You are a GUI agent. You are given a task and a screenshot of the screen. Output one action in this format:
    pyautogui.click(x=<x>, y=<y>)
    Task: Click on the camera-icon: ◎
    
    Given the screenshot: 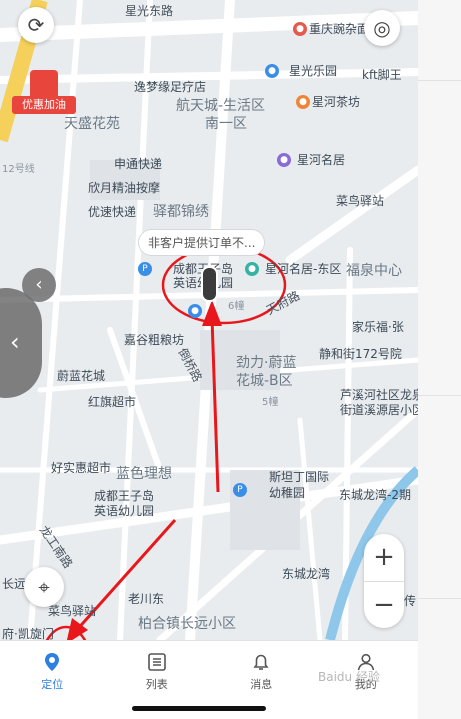 What is the action you would take?
    pyautogui.click(x=382, y=28)
    